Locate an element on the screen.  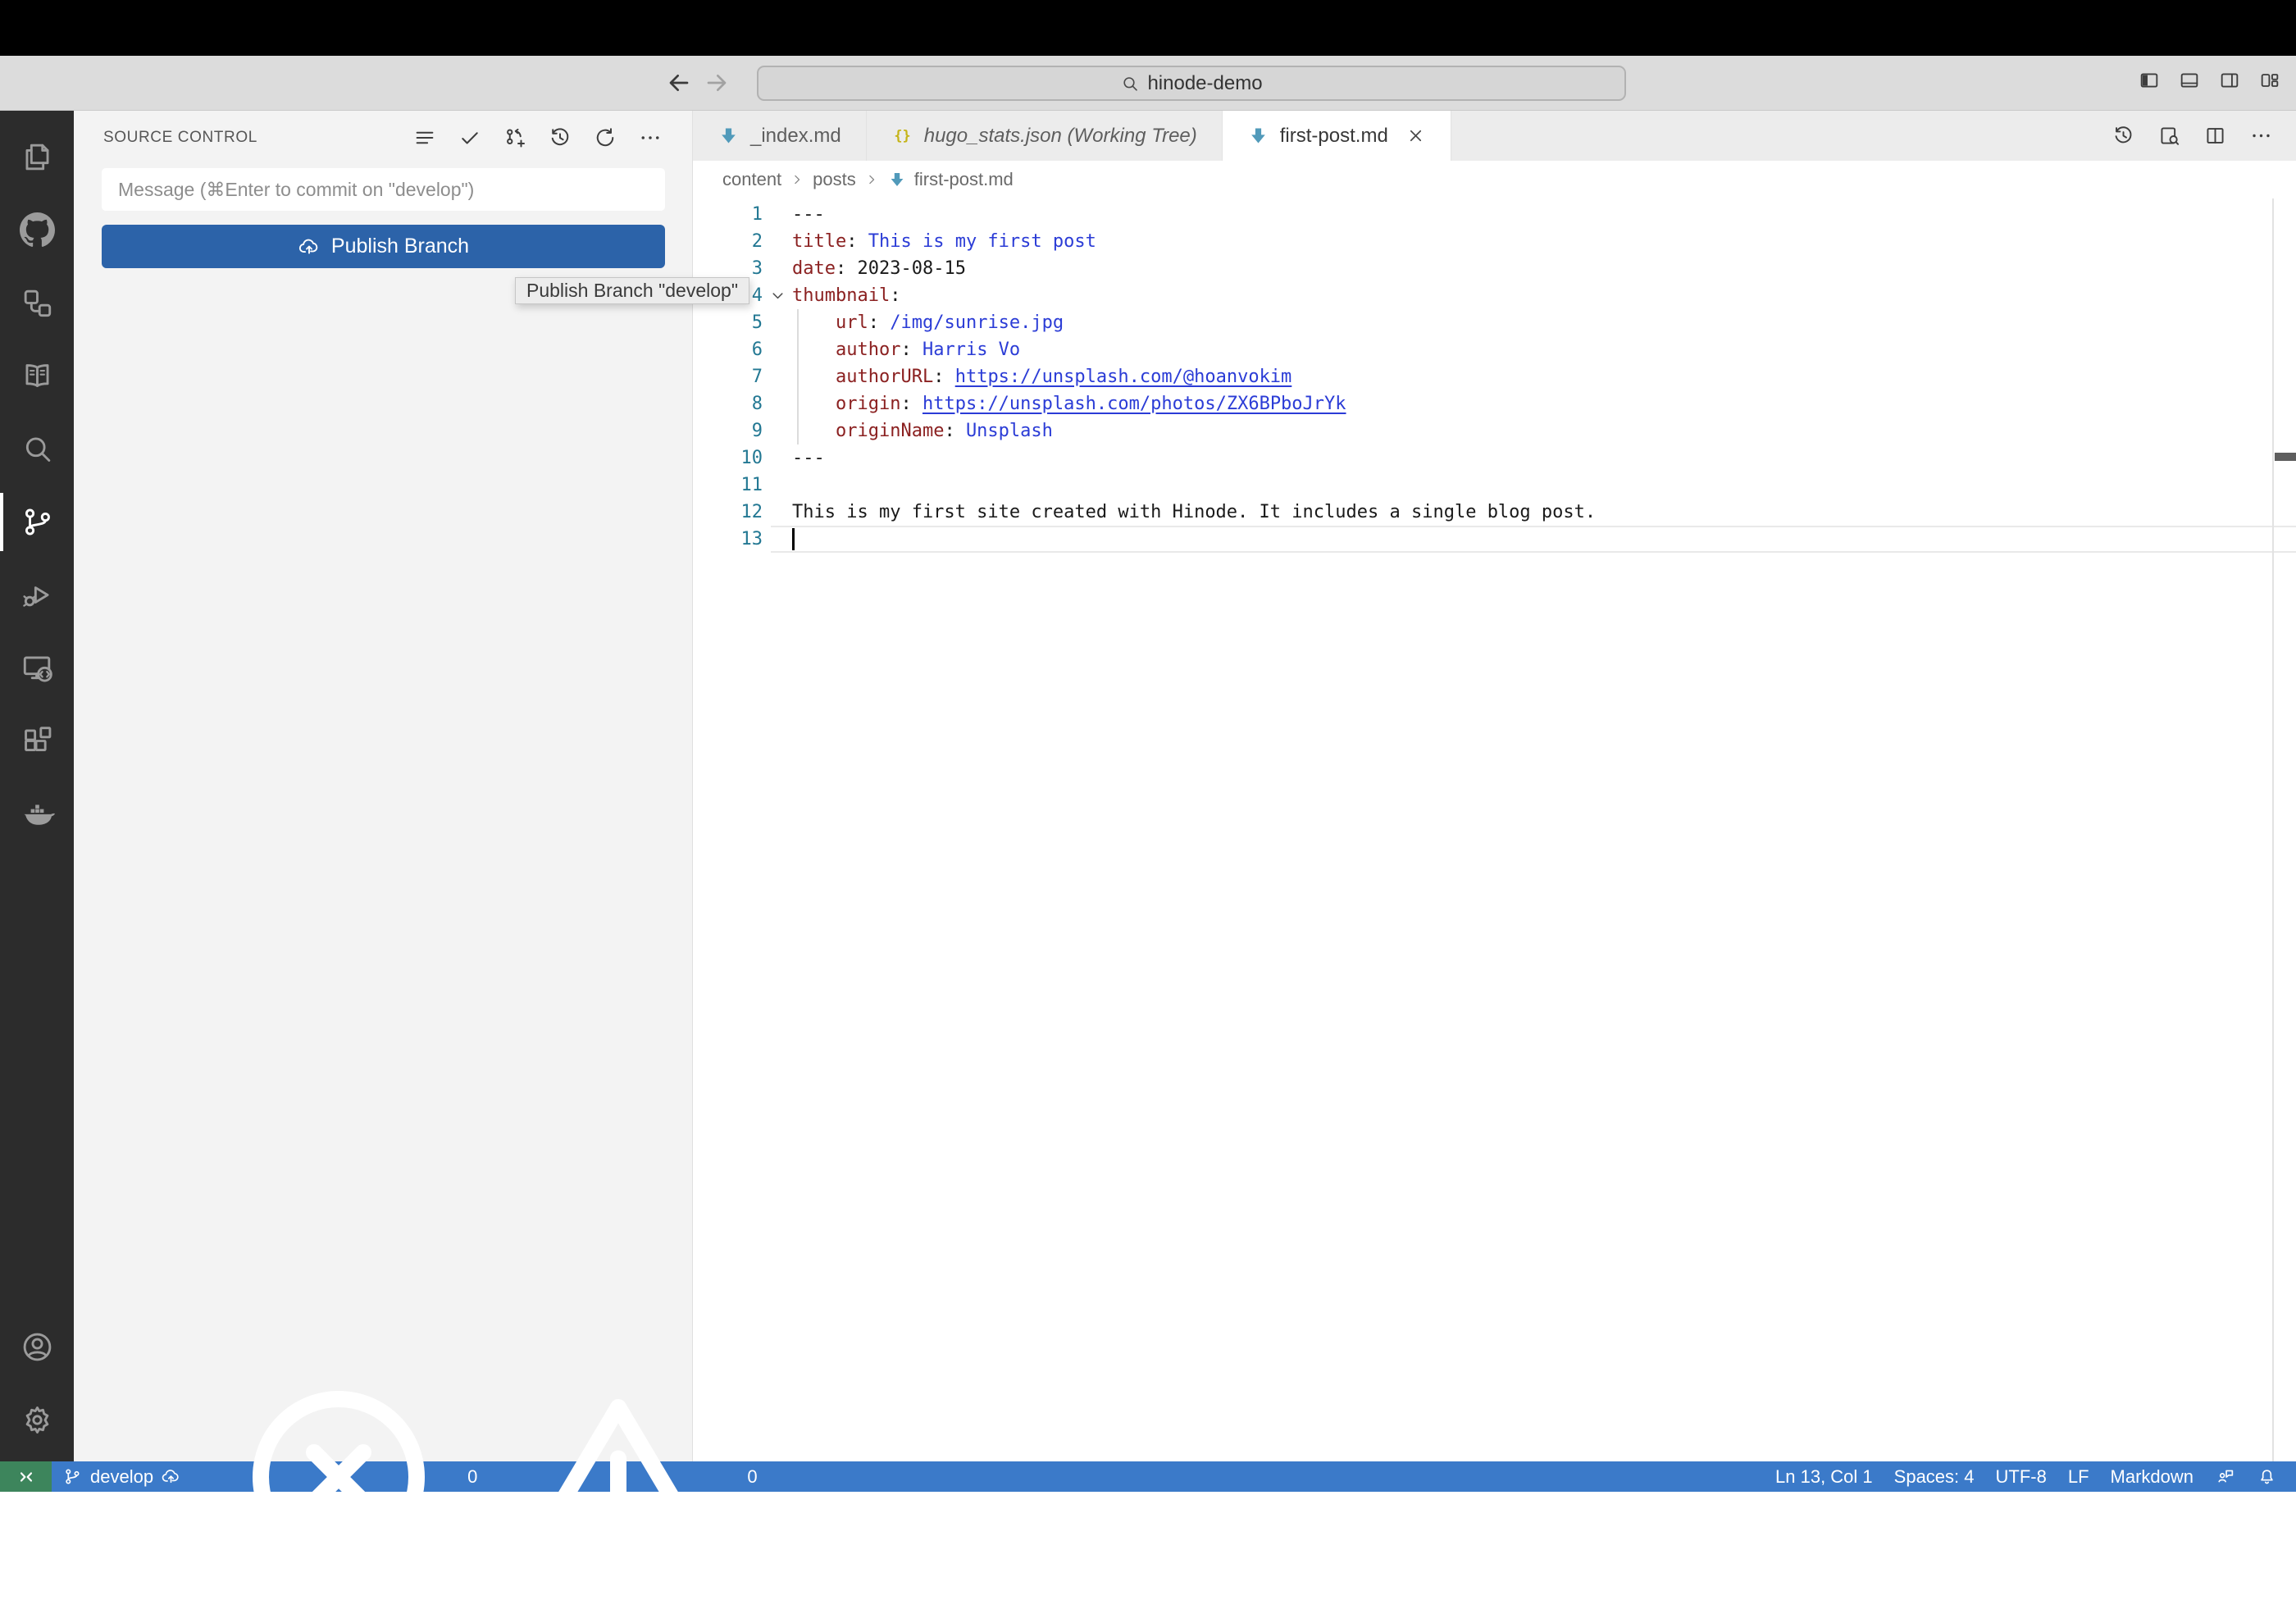
branch-status-item: develop is located at coordinates (122, 1477).